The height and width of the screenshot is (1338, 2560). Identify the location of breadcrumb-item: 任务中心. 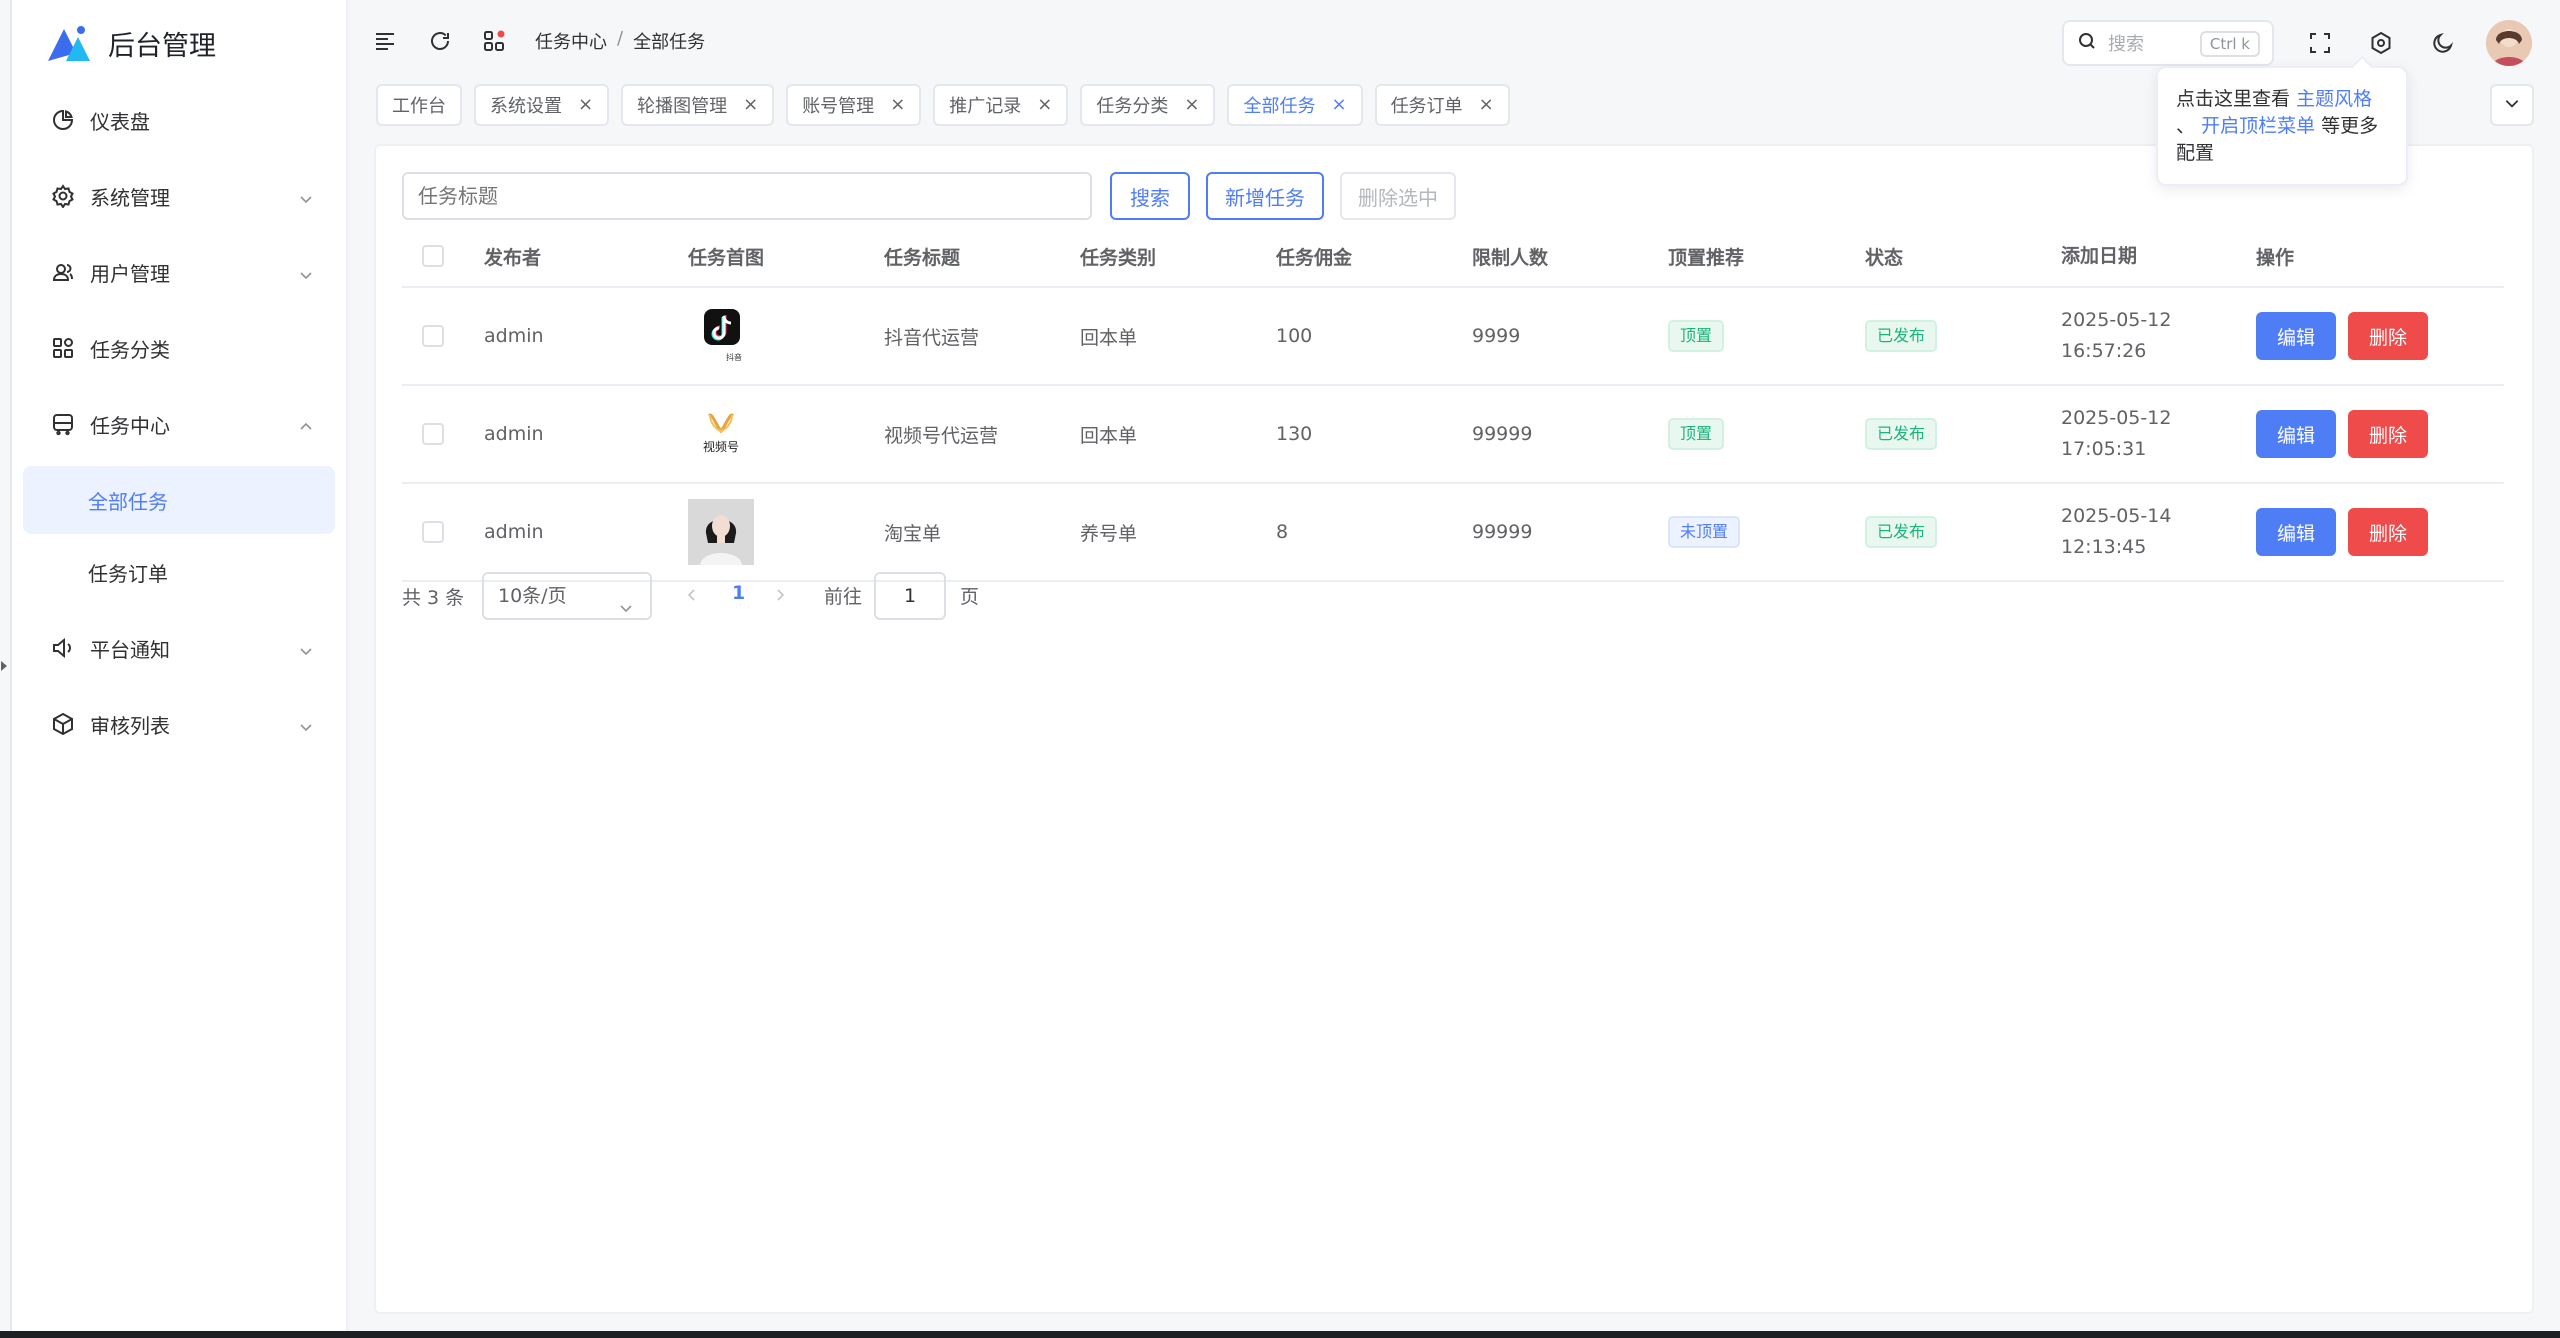
(571, 41).